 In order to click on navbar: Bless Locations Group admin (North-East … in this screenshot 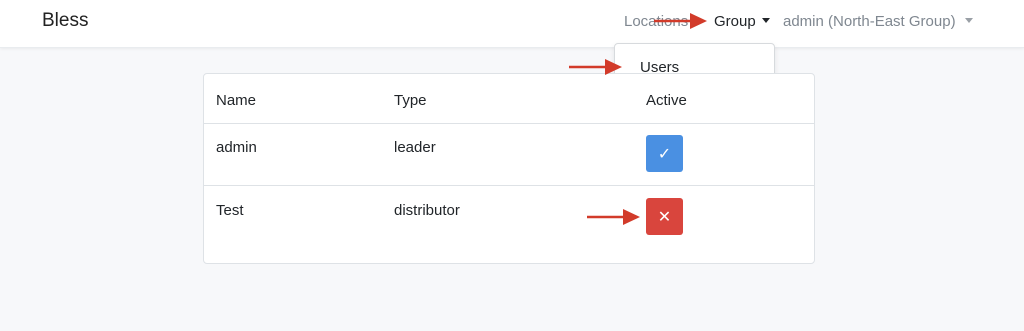, I will do `click(512, 24)`.